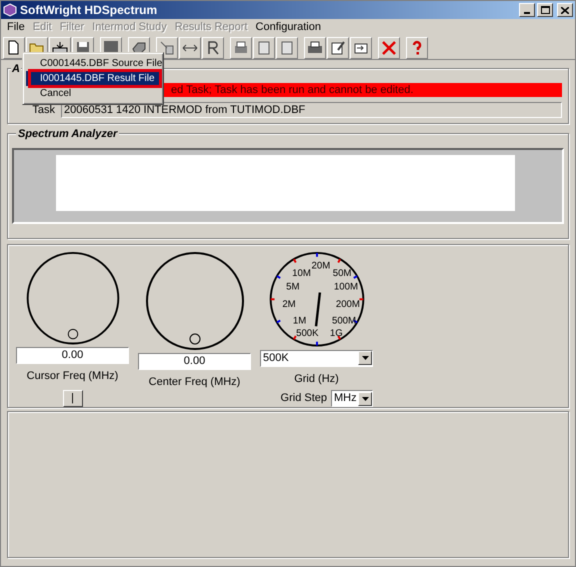  Describe the element at coordinates (288, 27) in the screenshot. I see `menu-item: Configuration` at that location.